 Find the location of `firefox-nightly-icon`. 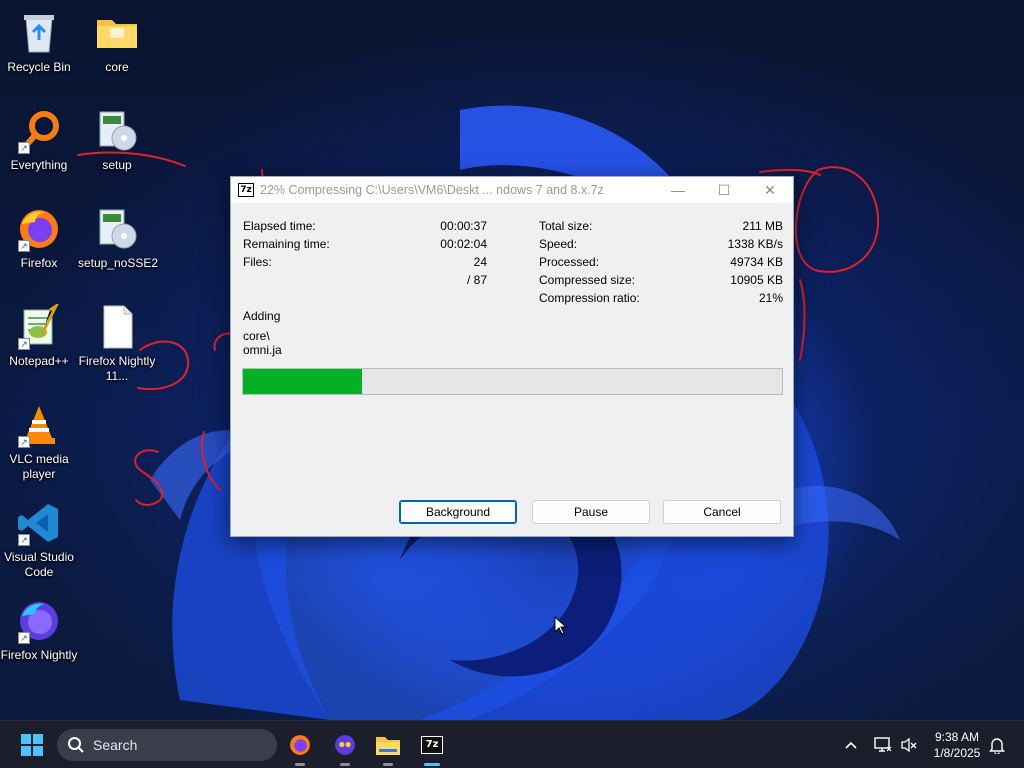

firefox-nightly-icon is located at coordinates (345, 745).